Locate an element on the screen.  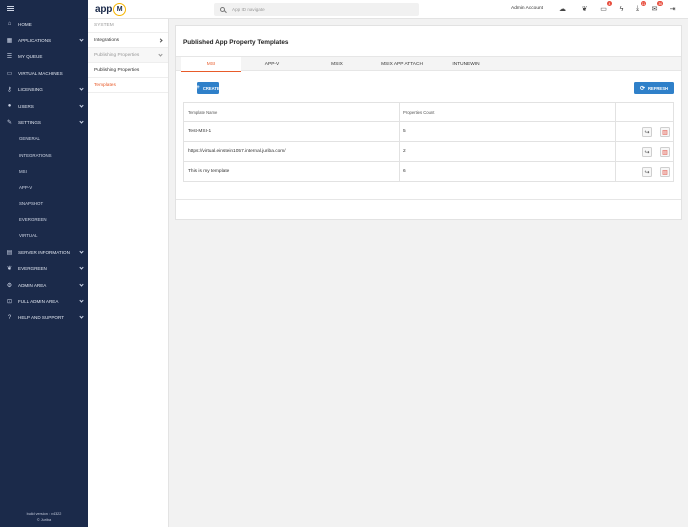
apps-icon: ▦ is located at coordinates (9, 41).